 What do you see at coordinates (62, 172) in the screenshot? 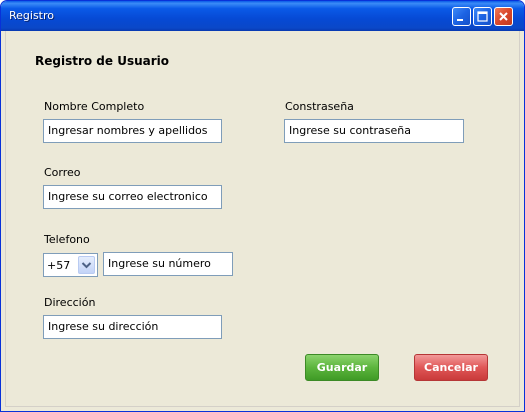
I see `email-label: Correo` at bounding box center [62, 172].